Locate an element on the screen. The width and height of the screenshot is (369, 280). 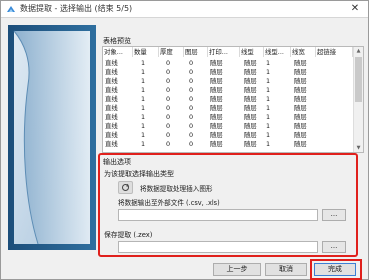
column-header: 线宽 is located at coordinates (303, 52).